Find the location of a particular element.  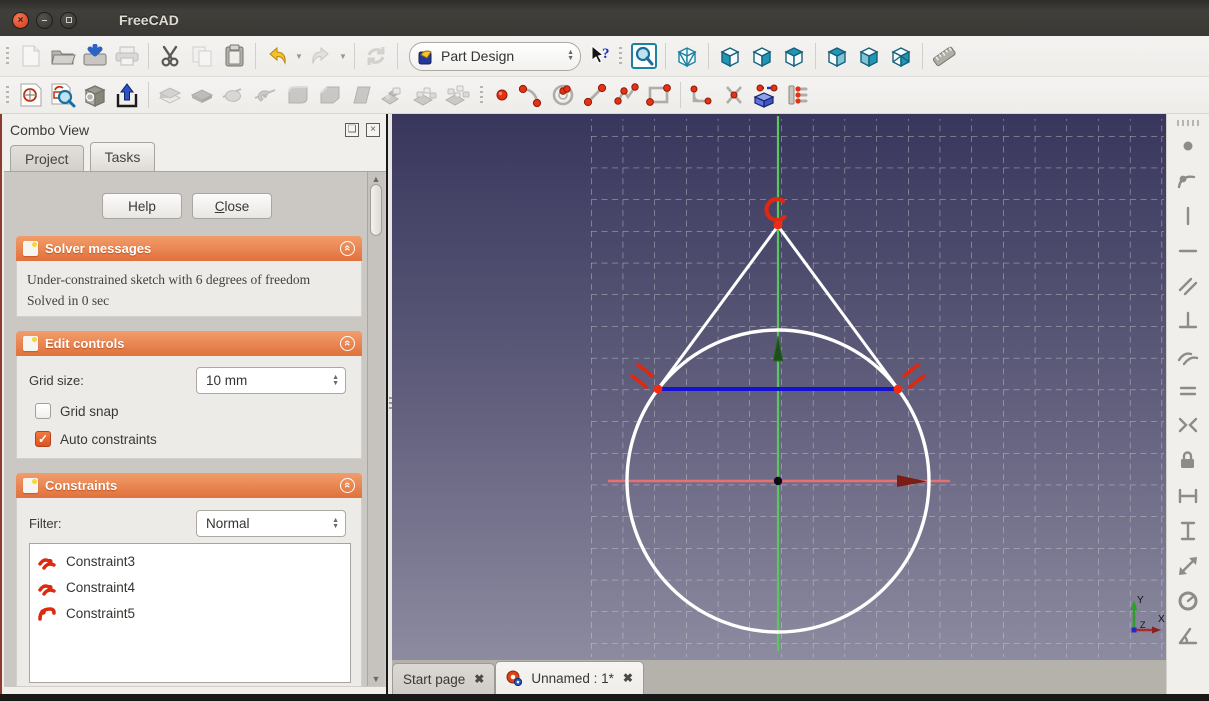

external-geometry-icon is located at coordinates (766, 95).